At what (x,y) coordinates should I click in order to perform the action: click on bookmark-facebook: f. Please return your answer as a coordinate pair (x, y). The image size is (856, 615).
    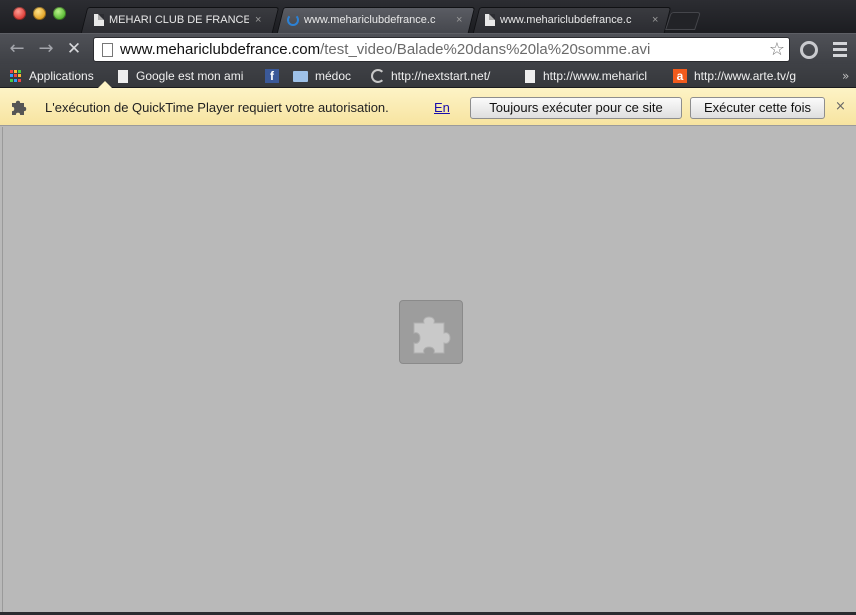
    Looking at the image, I should click on (275, 76).